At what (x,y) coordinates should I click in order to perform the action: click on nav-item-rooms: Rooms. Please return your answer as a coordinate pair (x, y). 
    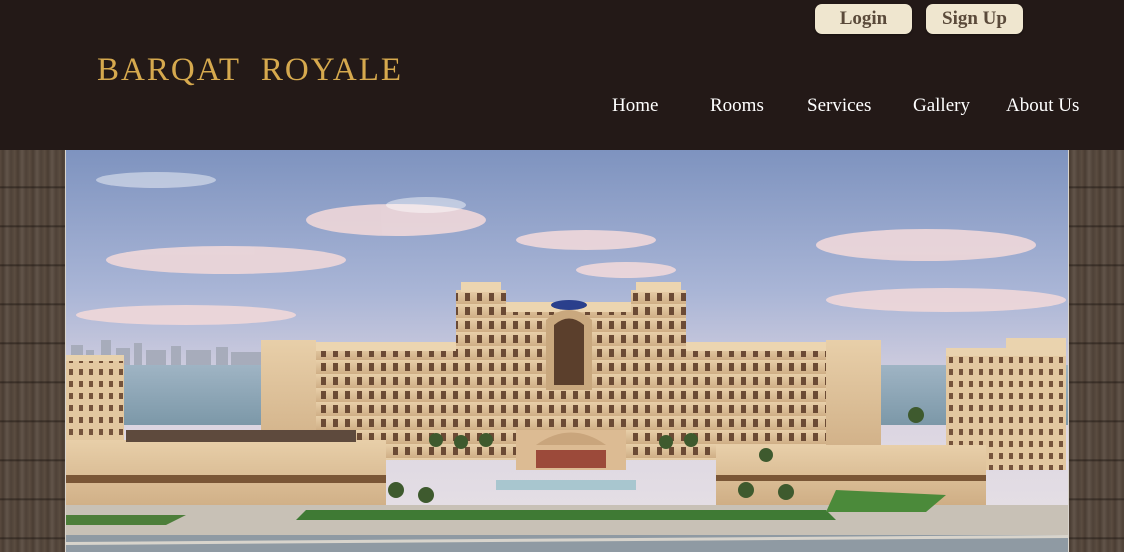
    Looking at the image, I should click on (737, 106).